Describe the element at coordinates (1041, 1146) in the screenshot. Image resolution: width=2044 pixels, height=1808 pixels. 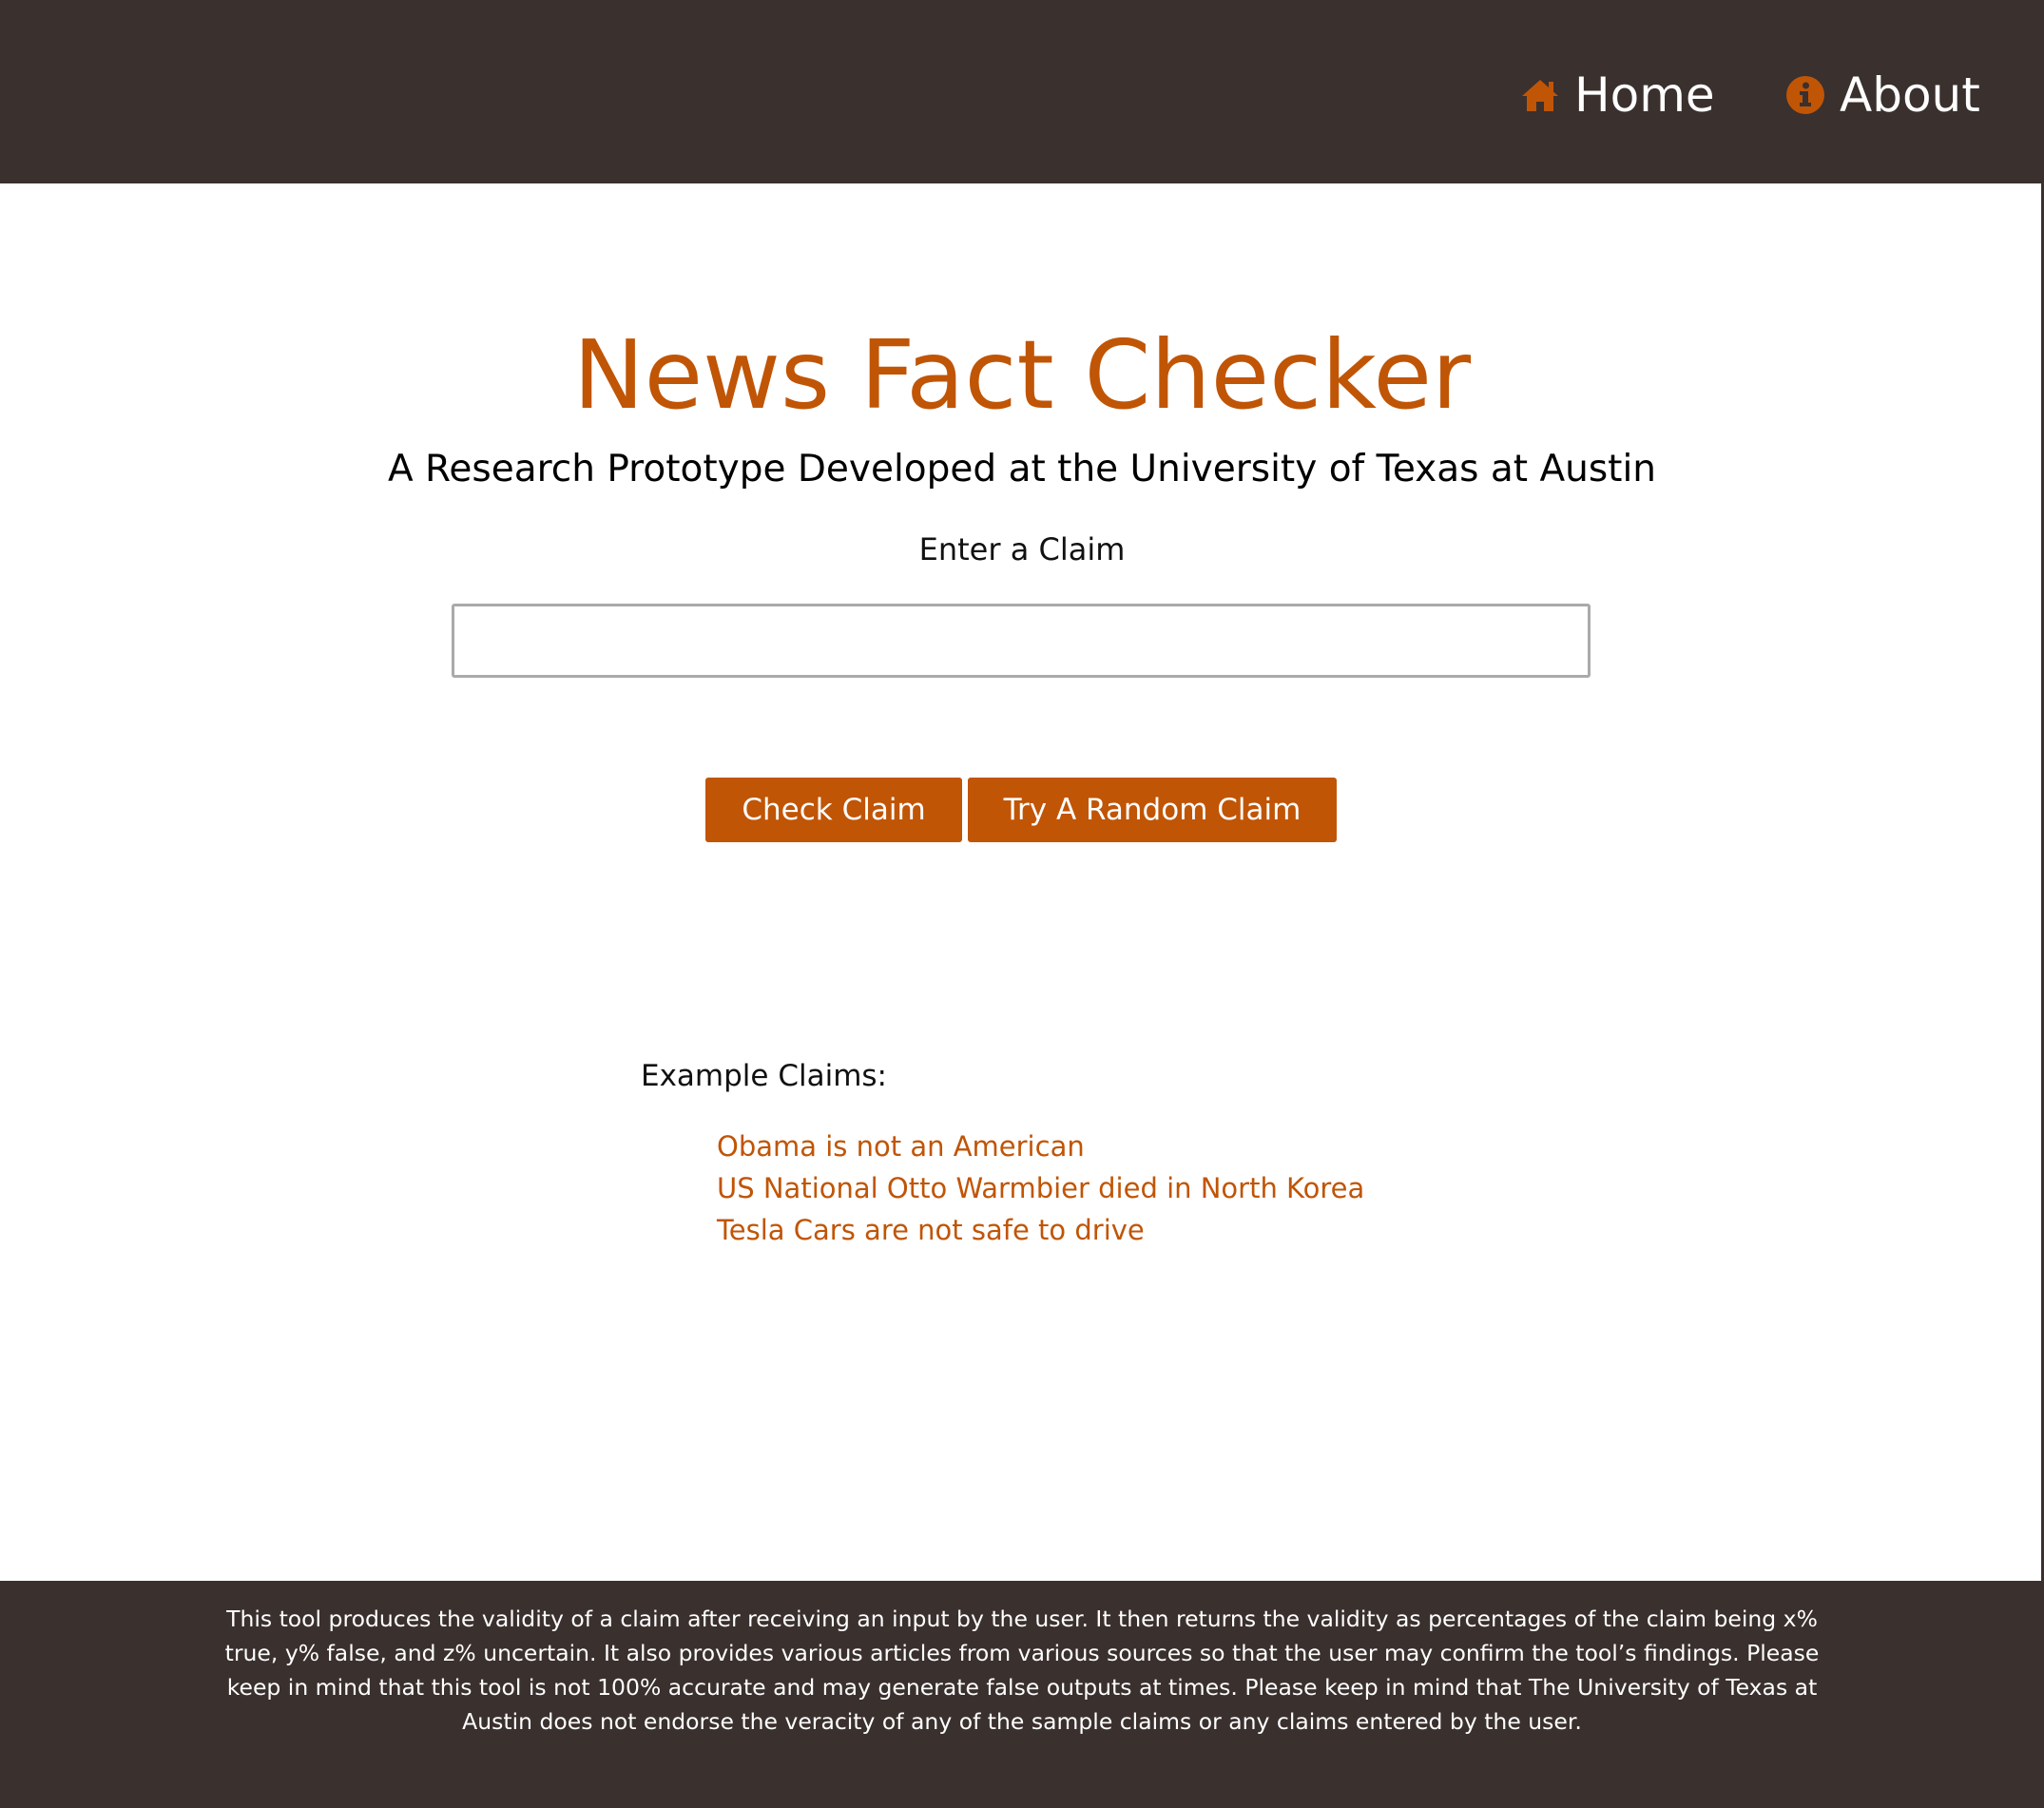
I see `example-claim-link: Obama is not an American` at that location.